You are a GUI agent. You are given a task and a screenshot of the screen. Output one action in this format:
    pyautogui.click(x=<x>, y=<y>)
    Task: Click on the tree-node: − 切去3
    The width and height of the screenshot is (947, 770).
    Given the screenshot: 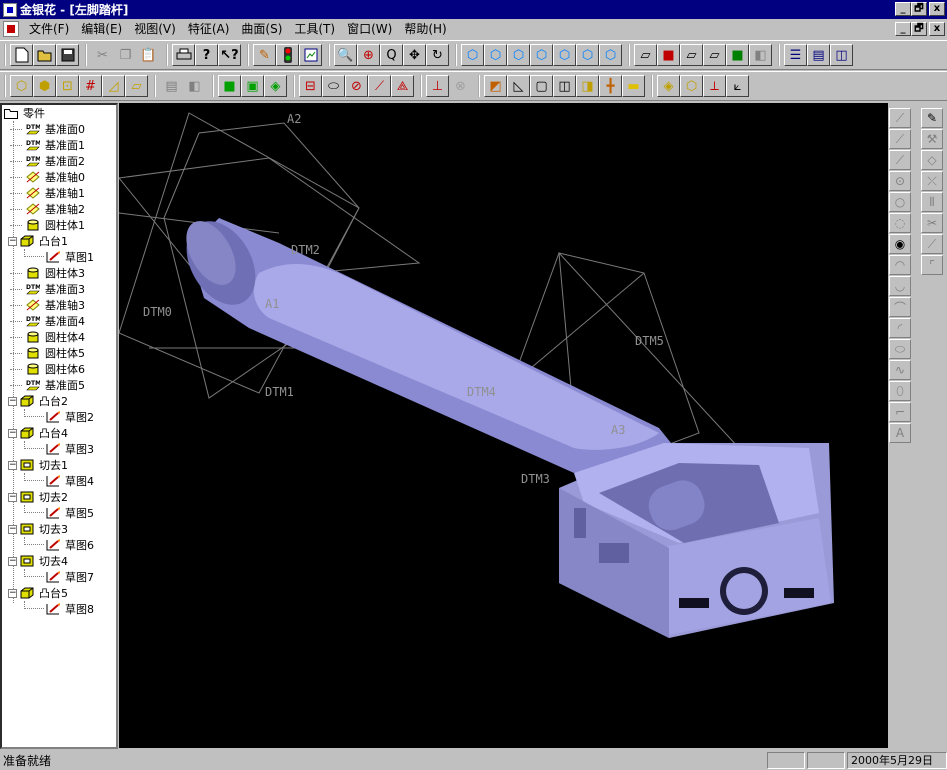 What is the action you would take?
    pyautogui.click(x=59, y=529)
    